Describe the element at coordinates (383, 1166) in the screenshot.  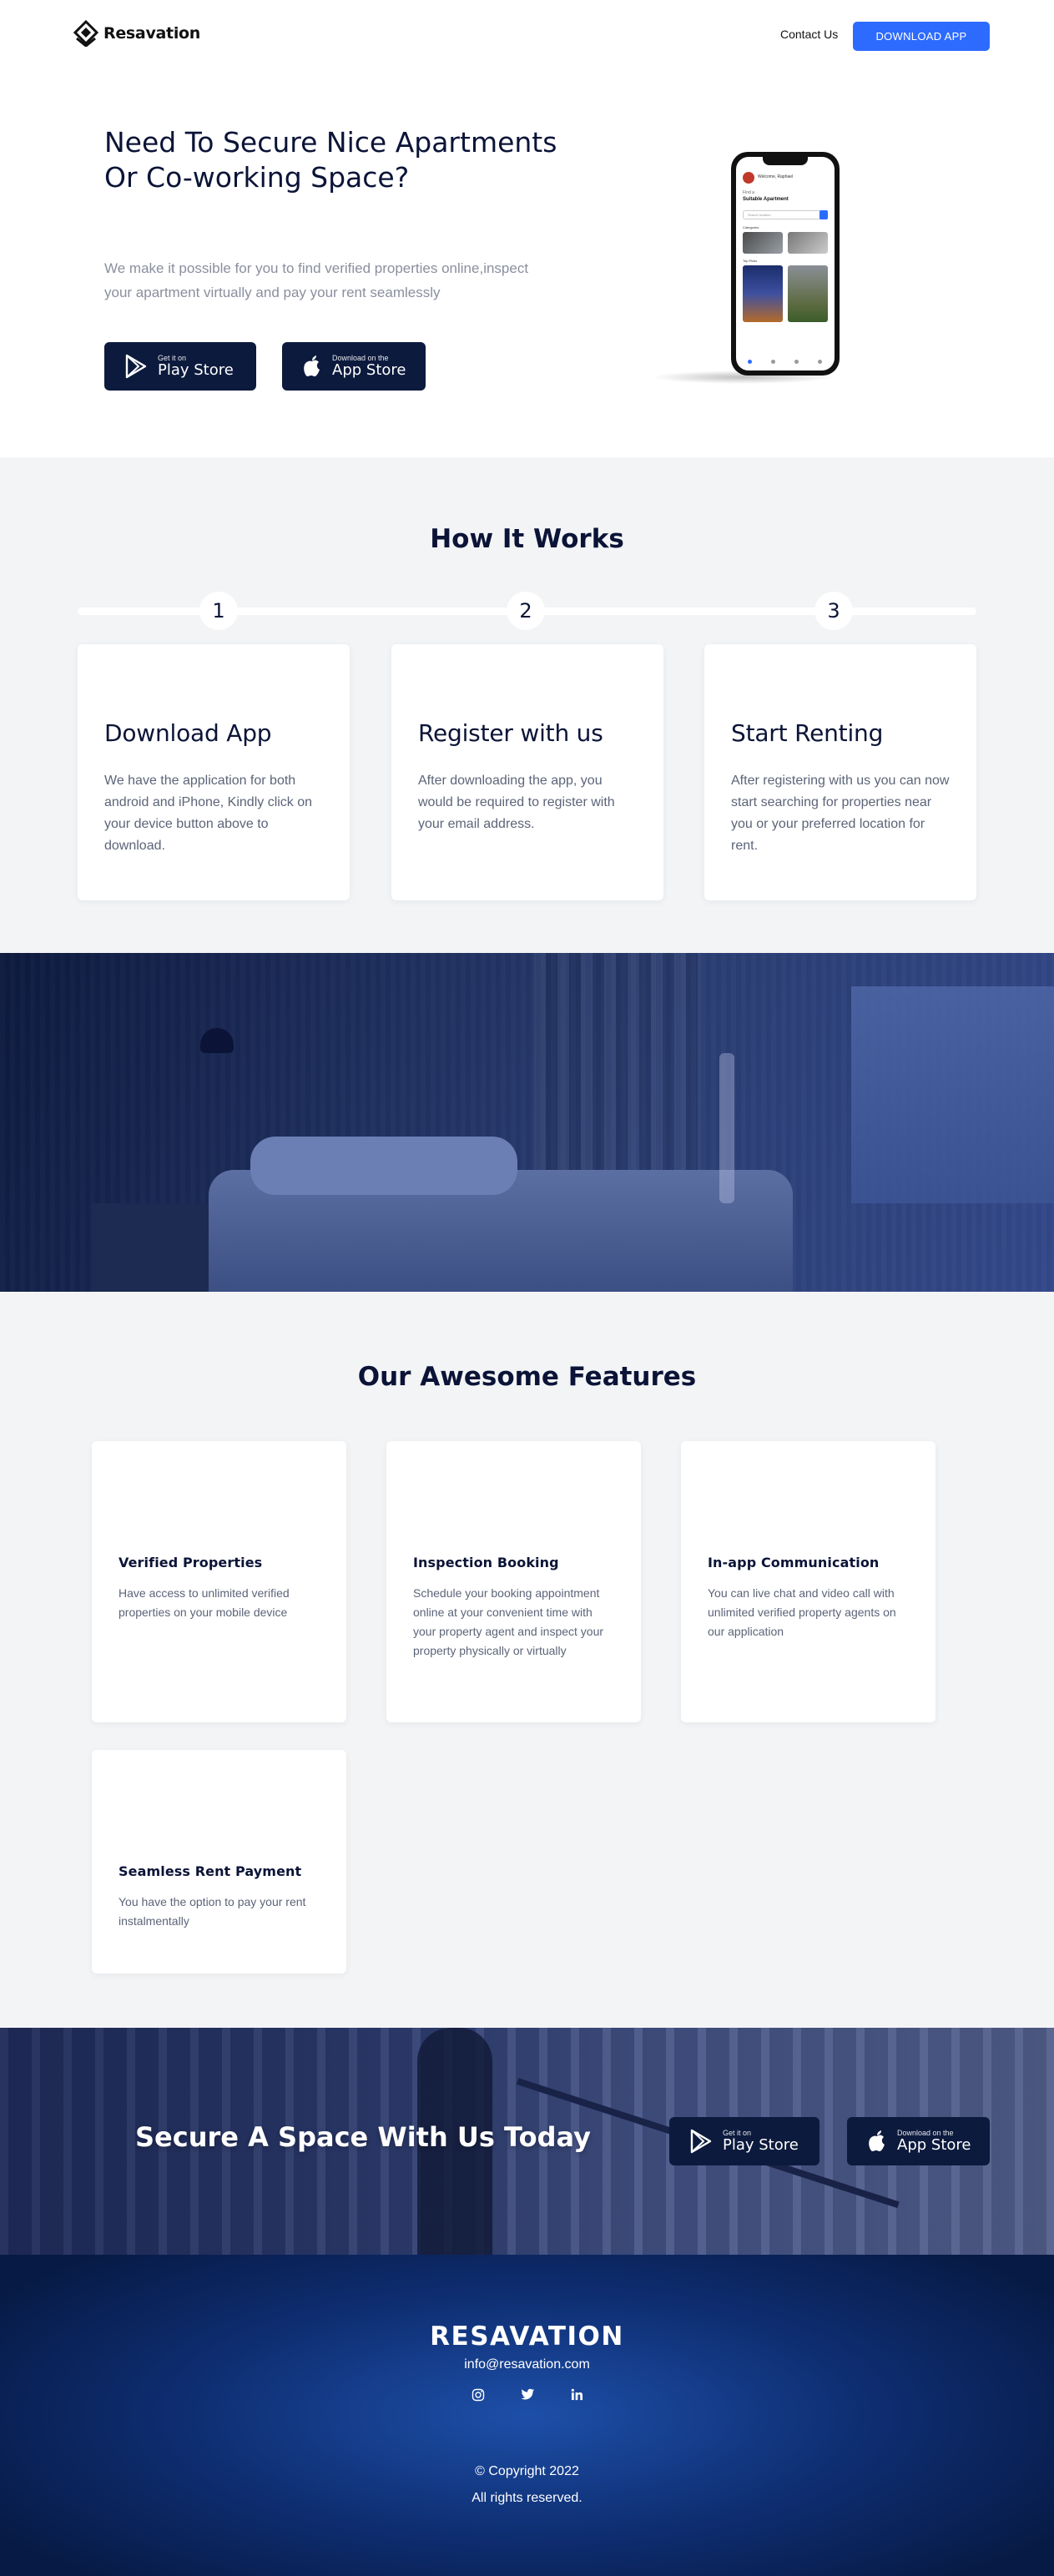
I see `banner-pillow` at that location.